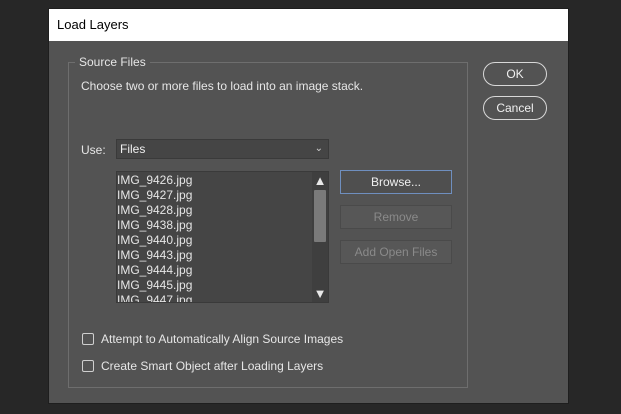 Image resolution: width=621 pixels, height=414 pixels. What do you see at coordinates (154, 297) in the screenshot?
I see `file-list-item: IMG_9447.jpg` at bounding box center [154, 297].